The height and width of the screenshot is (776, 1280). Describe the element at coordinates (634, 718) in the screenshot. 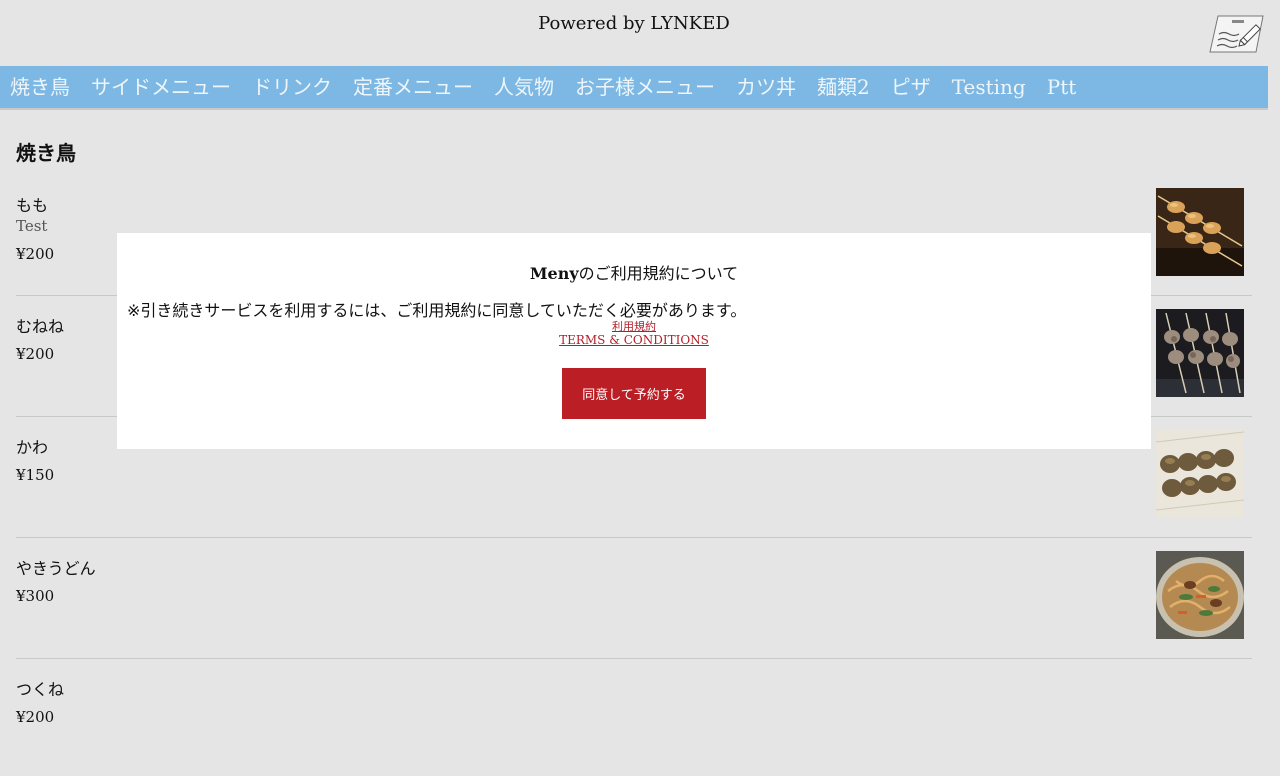

I see `menu-item: つくね ¥200` at that location.